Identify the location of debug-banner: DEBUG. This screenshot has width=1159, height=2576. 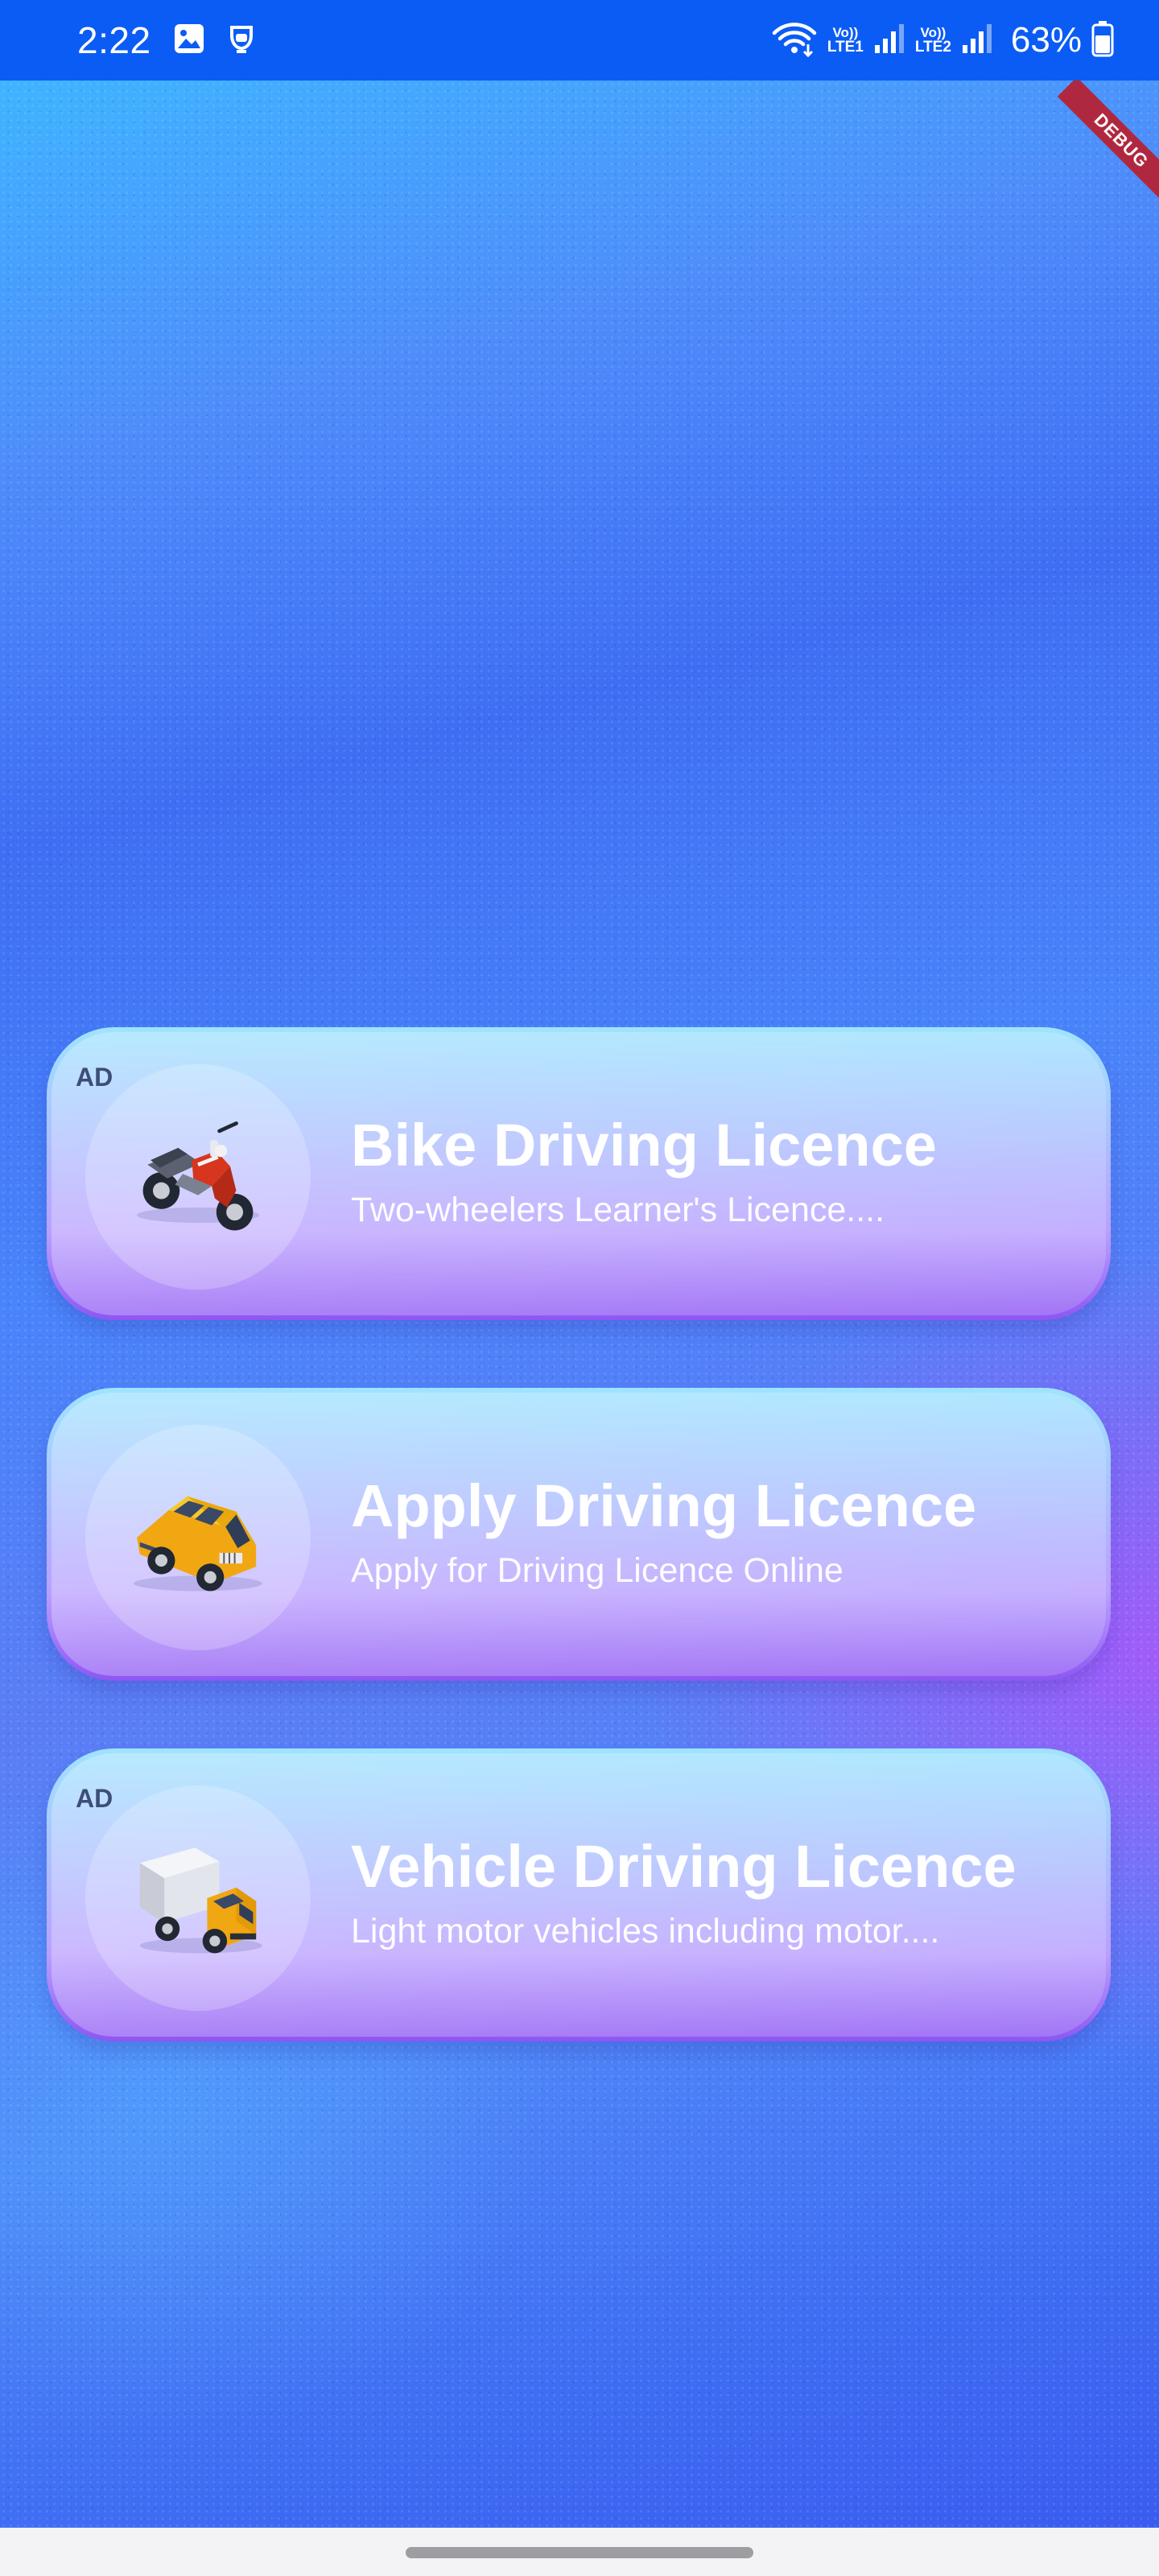
(1108, 142).